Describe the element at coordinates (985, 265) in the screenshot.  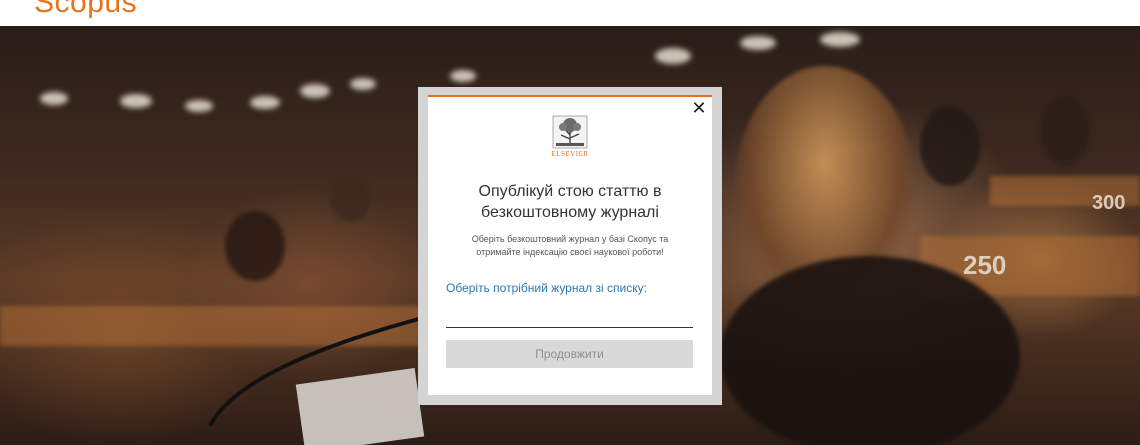
I see `seat-number-sign: 250` at that location.